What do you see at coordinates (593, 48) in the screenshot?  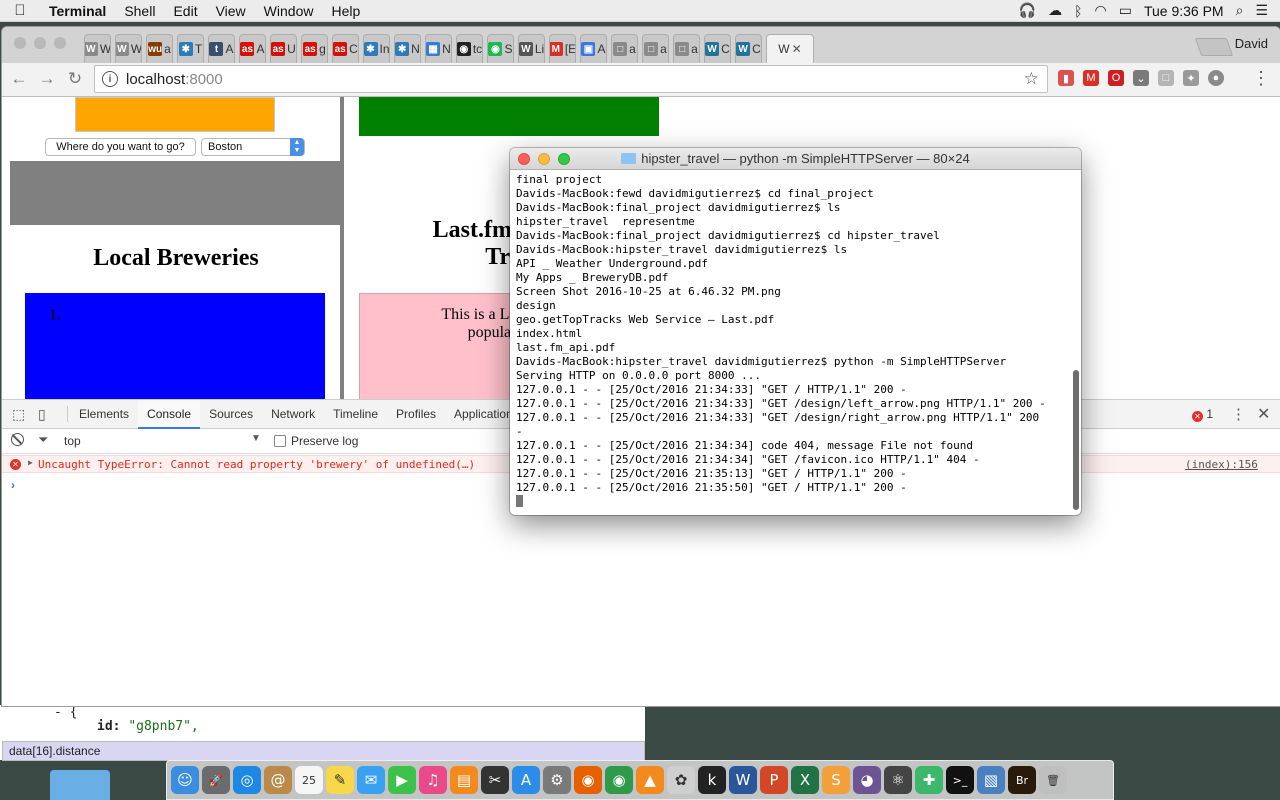 I see `browser-tab: ▣ A` at bounding box center [593, 48].